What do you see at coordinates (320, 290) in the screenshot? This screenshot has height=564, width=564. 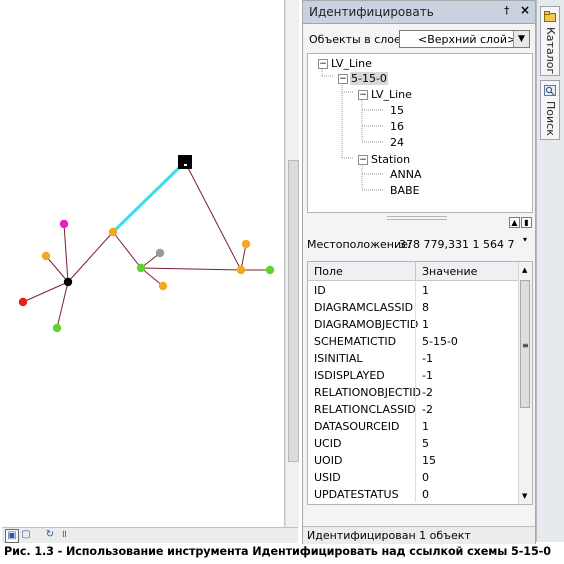 I see `field-name-cell: ID` at bounding box center [320, 290].